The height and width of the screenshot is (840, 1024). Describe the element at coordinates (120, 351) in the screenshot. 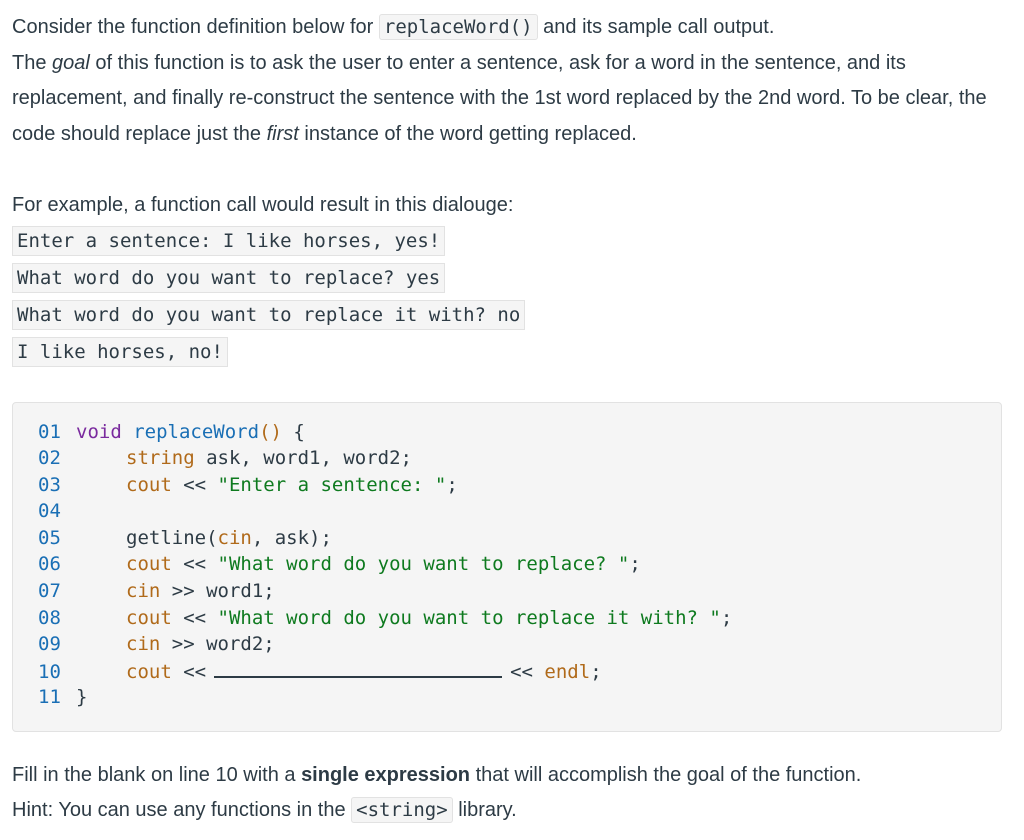

I see `dialog-line: I like horses, no!` at that location.